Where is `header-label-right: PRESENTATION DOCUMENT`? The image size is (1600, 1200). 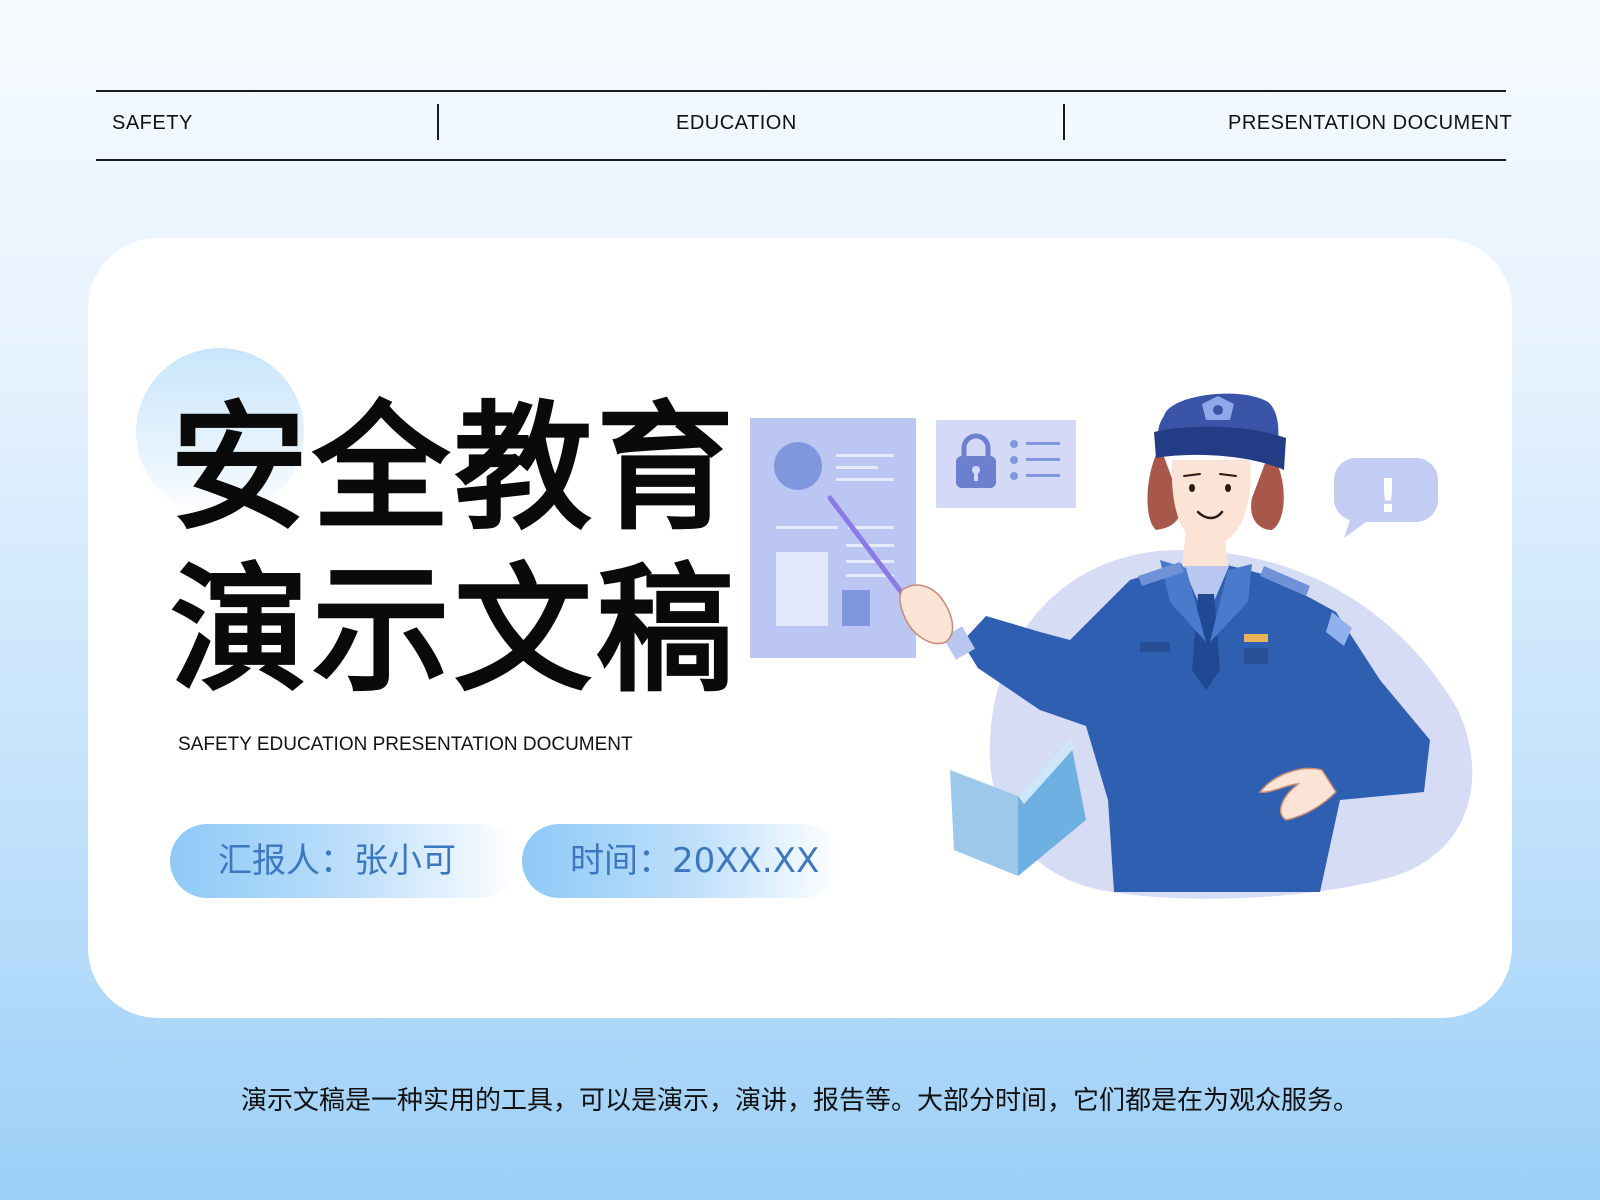 header-label-right: PRESENTATION DOCUMENT is located at coordinates (1370, 123).